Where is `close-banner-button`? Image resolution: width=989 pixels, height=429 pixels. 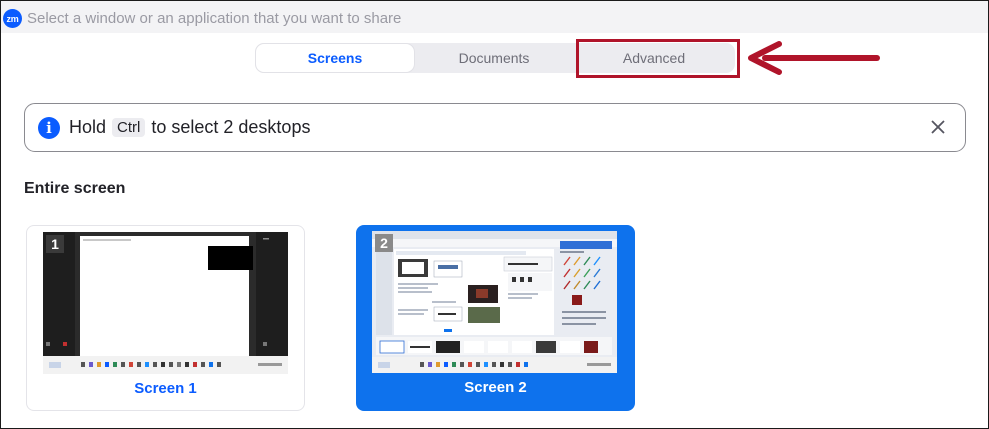 close-banner-button is located at coordinates (938, 127).